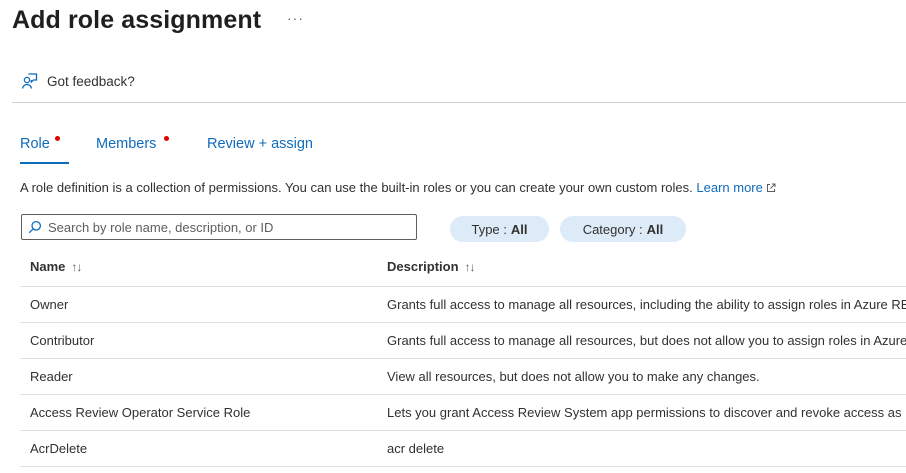 This screenshot has width=906, height=473. I want to click on active-tab-underline, so click(44, 163).